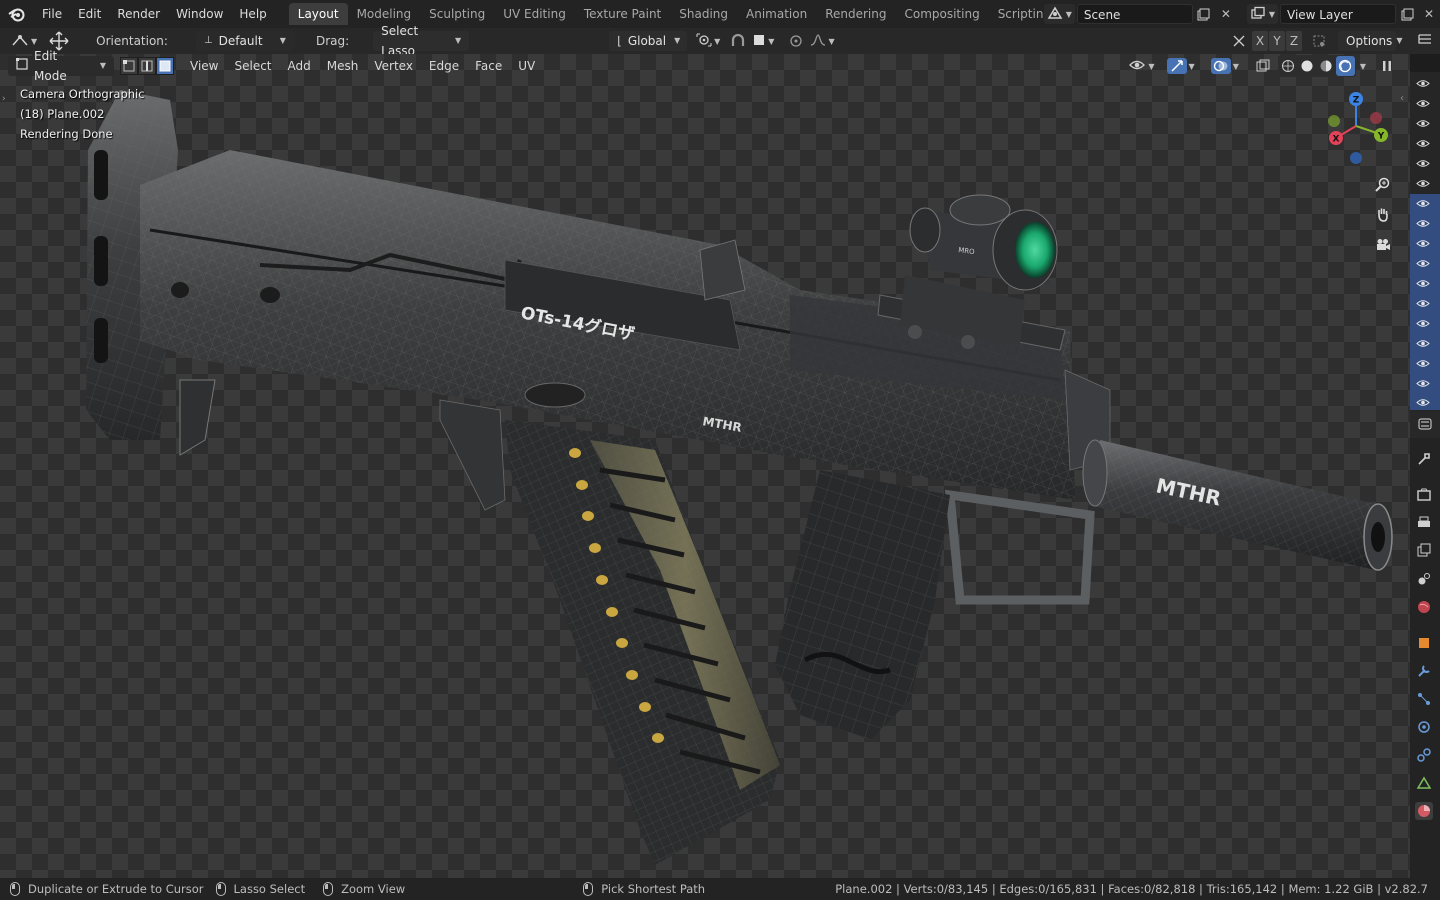  I want to click on tab-compositing: Compositing, so click(941, 14).